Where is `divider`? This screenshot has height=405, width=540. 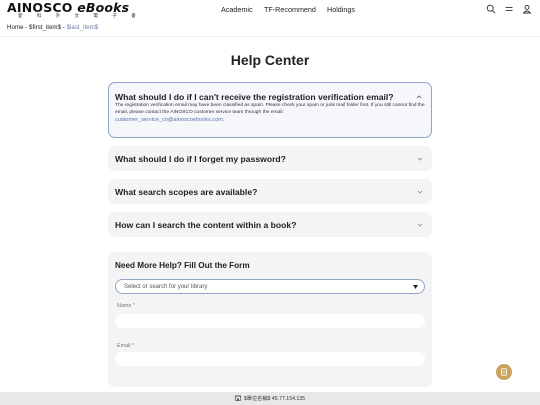
divider is located at coordinates (270, 36).